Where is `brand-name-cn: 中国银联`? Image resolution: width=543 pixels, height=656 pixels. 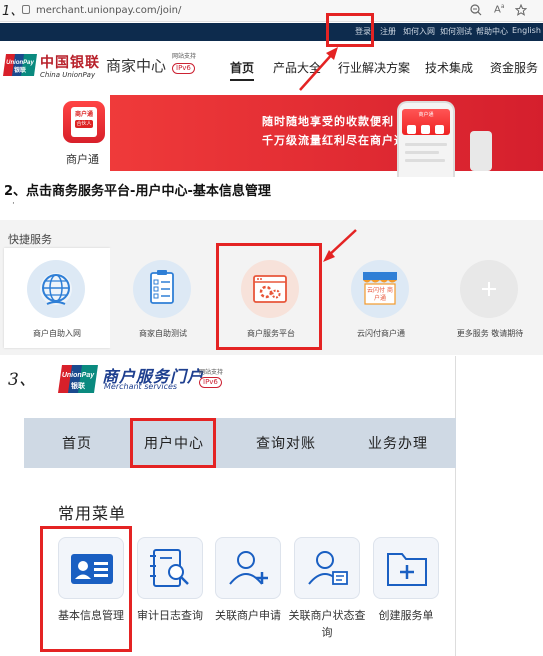 brand-name-cn: 中国银联 is located at coordinates (70, 63).